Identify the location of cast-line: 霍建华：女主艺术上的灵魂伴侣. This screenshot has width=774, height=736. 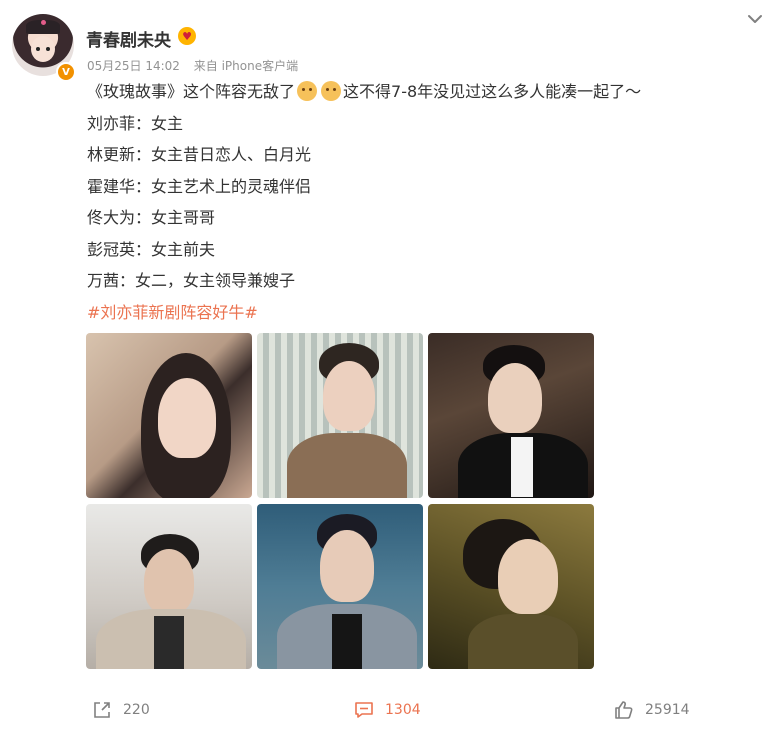
(199, 186).